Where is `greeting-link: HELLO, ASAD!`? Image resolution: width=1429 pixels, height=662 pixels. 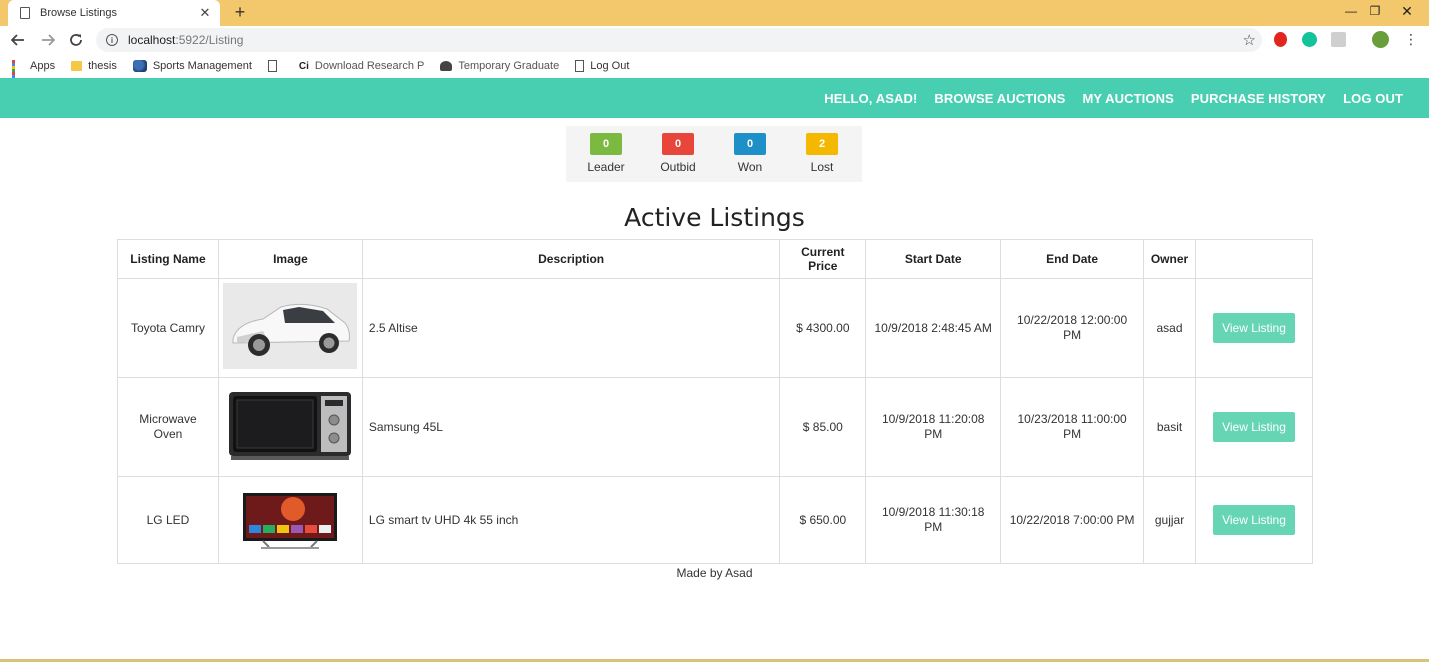 greeting-link: HELLO, ASAD! is located at coordinates (870, 98).